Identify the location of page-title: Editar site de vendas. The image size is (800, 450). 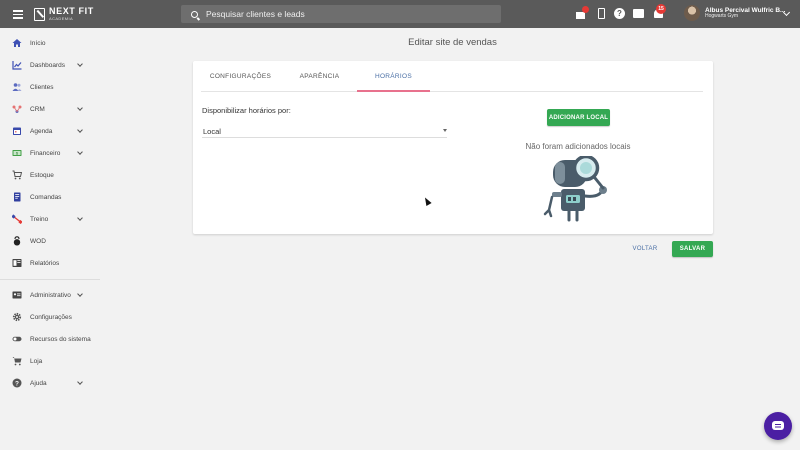
(452, 42).